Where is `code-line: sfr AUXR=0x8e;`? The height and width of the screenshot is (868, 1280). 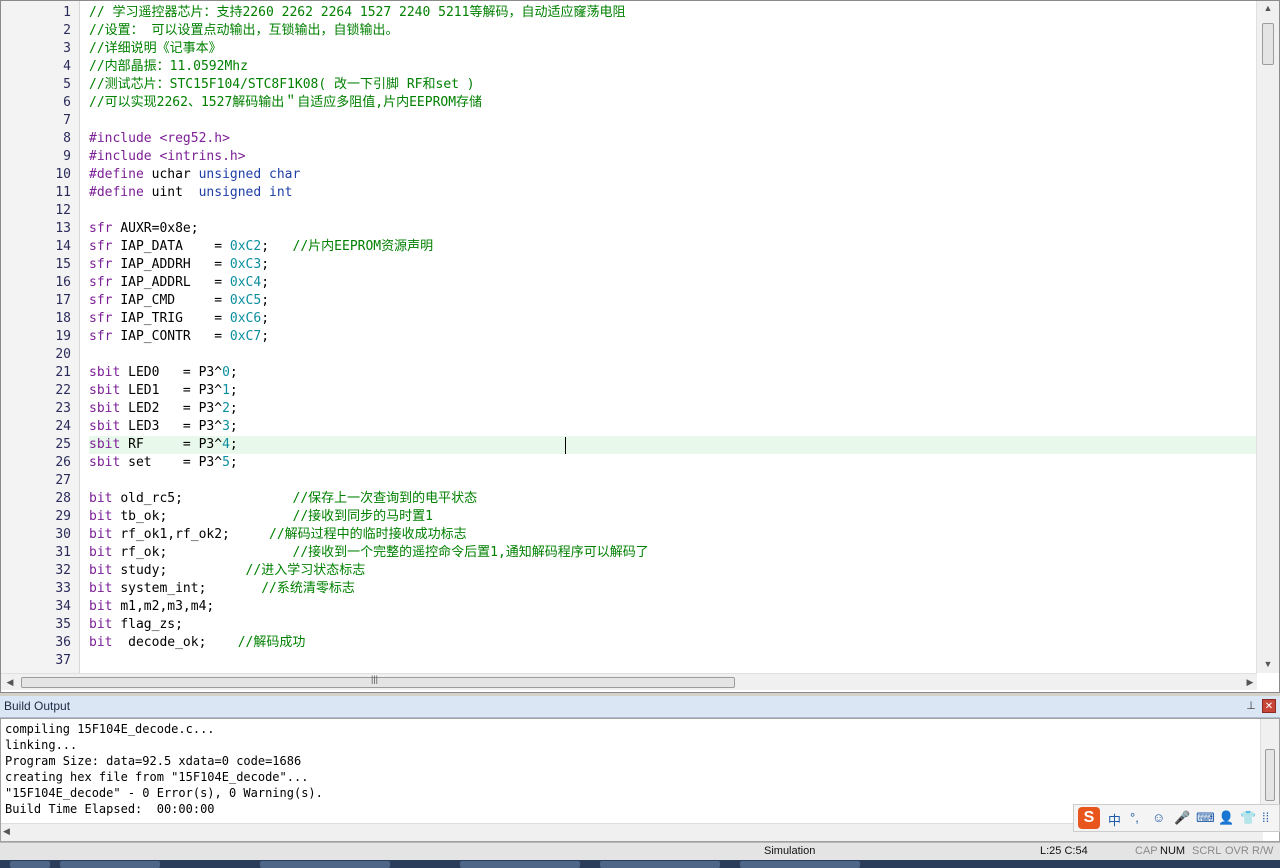
code-line: sfr AUXR=0x8e; is located at coordinates (674, 229).